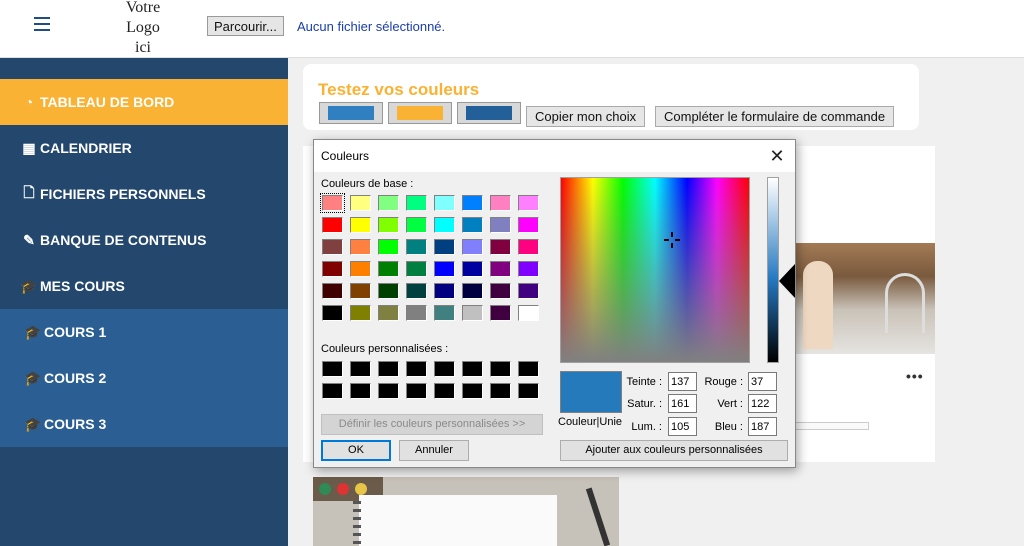 The width and height of the screenshot is (1024, 546). Describe the element at coordinates (434, 450) in the screenshot. I see `cancel-button: Annuler` at that location.